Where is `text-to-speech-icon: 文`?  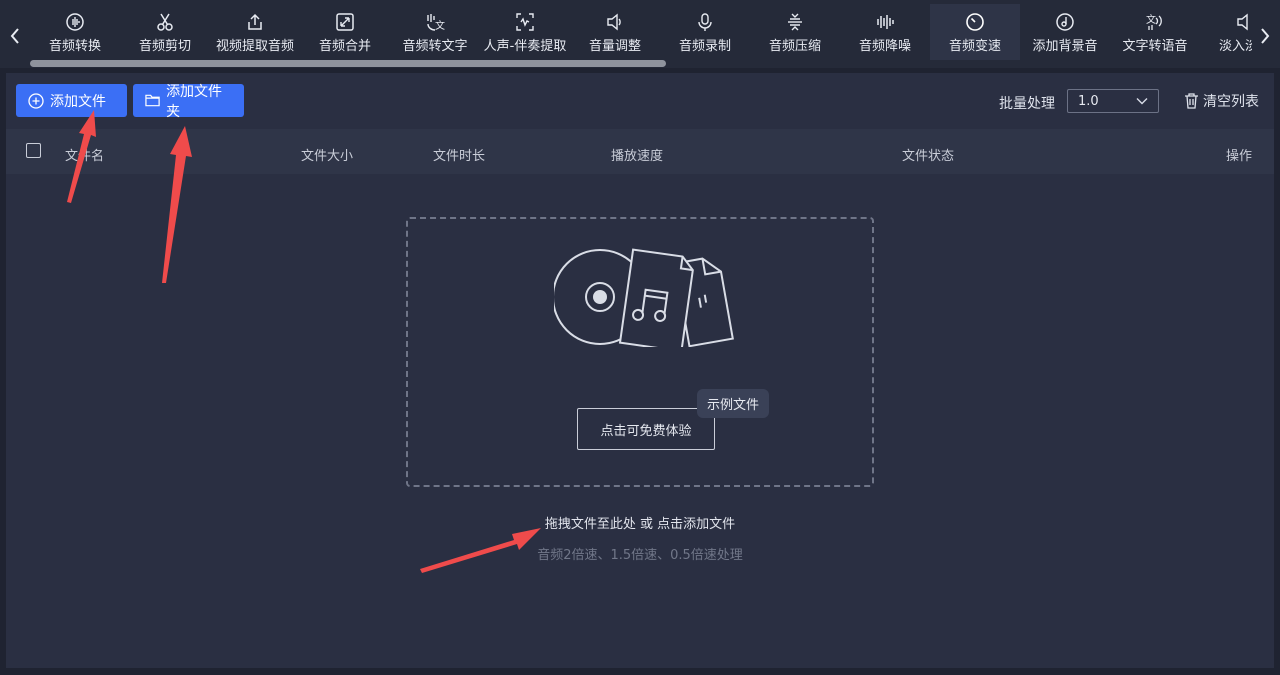
text-to-speech-icon: 文 is located at coordinates (1155, 22).